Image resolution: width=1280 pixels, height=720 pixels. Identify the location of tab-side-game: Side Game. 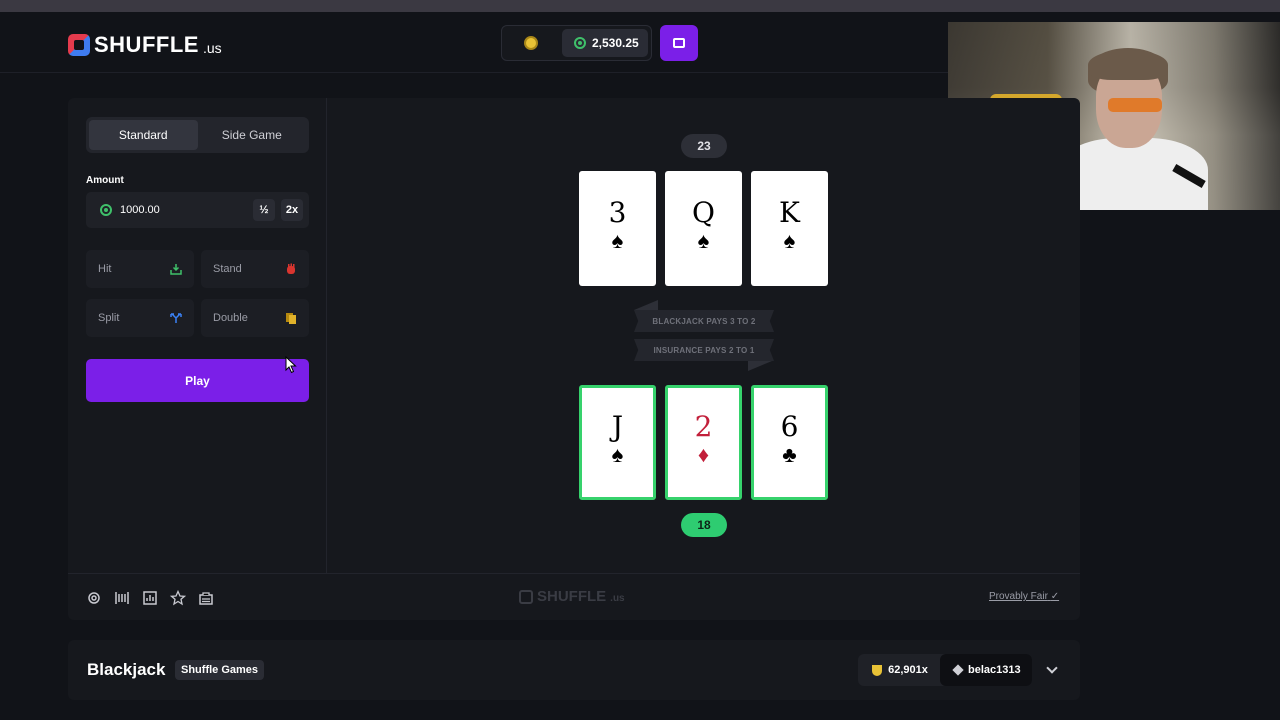
(252, 135).